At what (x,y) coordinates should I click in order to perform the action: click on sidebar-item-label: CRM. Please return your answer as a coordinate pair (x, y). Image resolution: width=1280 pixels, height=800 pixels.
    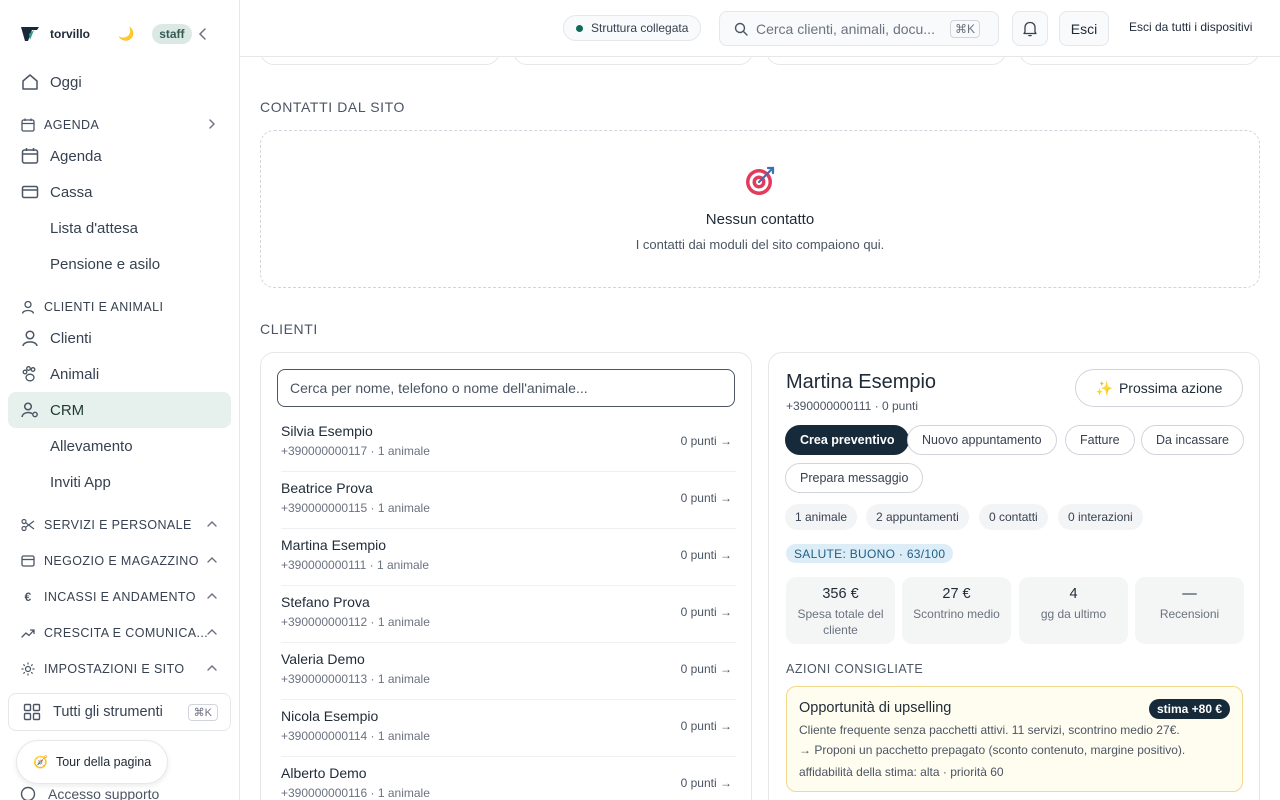
    Looking at the image, I should click on (67, 410).